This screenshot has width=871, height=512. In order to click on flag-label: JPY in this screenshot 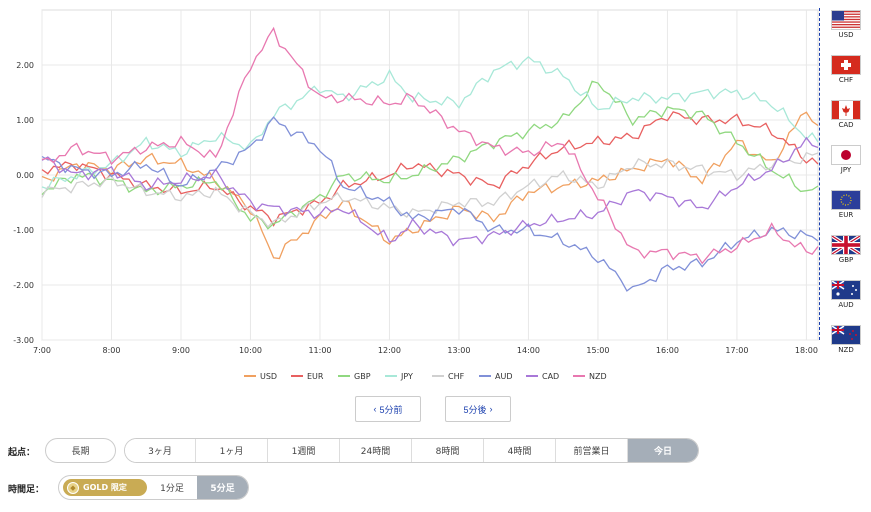, I will do `click(846, 170)`.